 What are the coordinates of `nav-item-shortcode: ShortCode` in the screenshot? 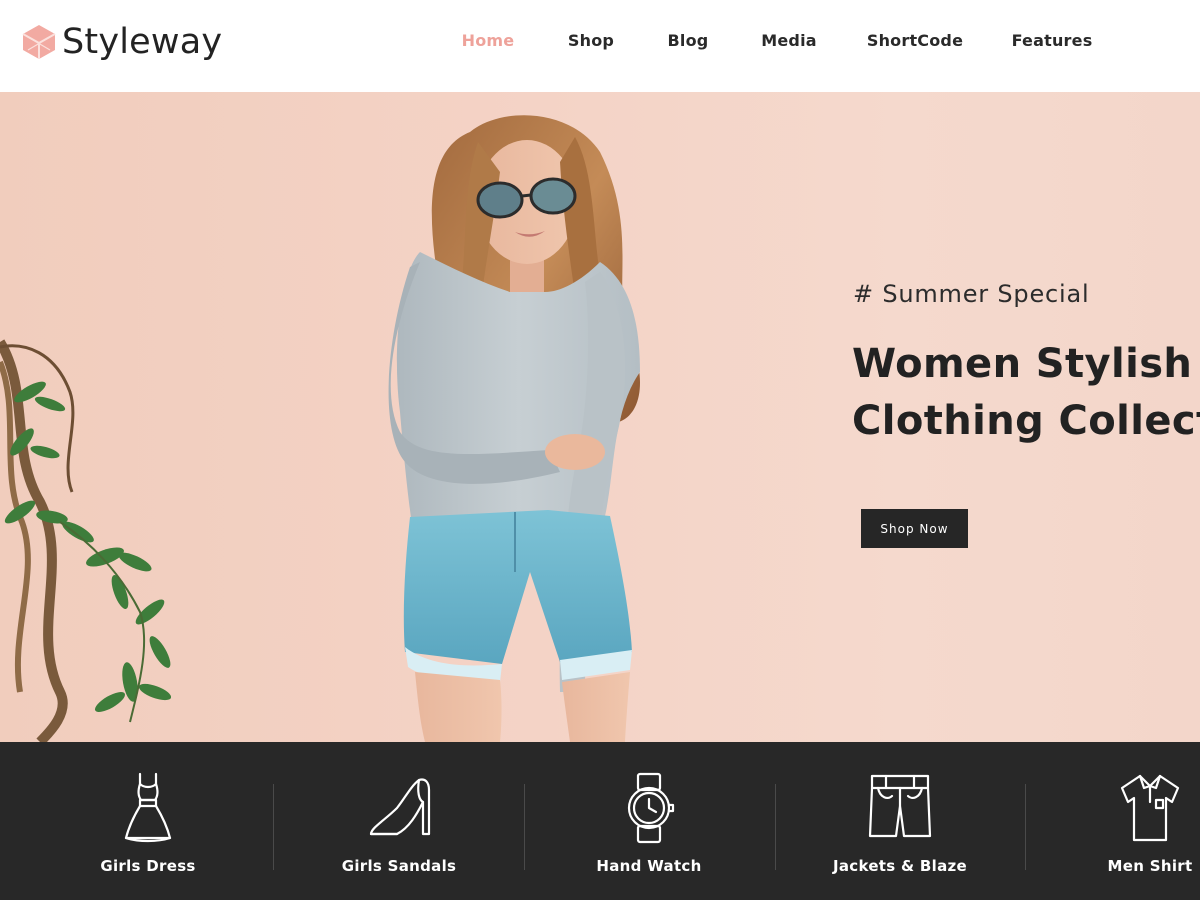 It's located at (915, 40).